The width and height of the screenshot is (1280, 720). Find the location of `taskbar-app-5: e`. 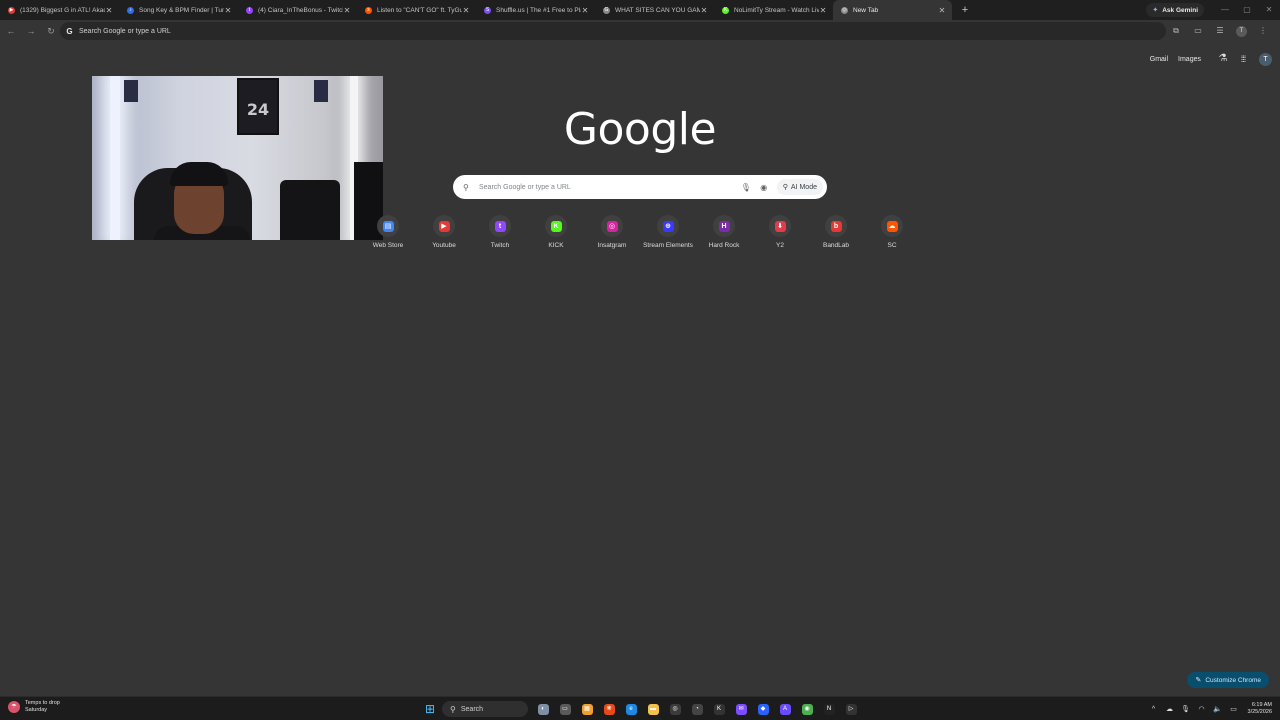

taskbar-app-5: e is located at coordinates (631, 709).